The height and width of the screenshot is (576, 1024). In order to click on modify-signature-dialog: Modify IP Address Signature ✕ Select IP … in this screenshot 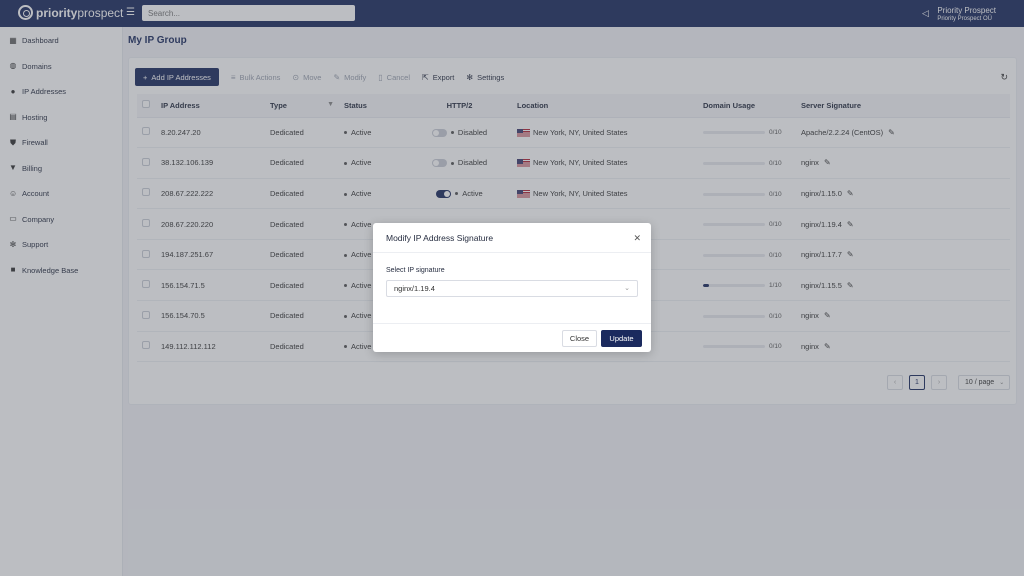, I will do `click(512, 287)`.